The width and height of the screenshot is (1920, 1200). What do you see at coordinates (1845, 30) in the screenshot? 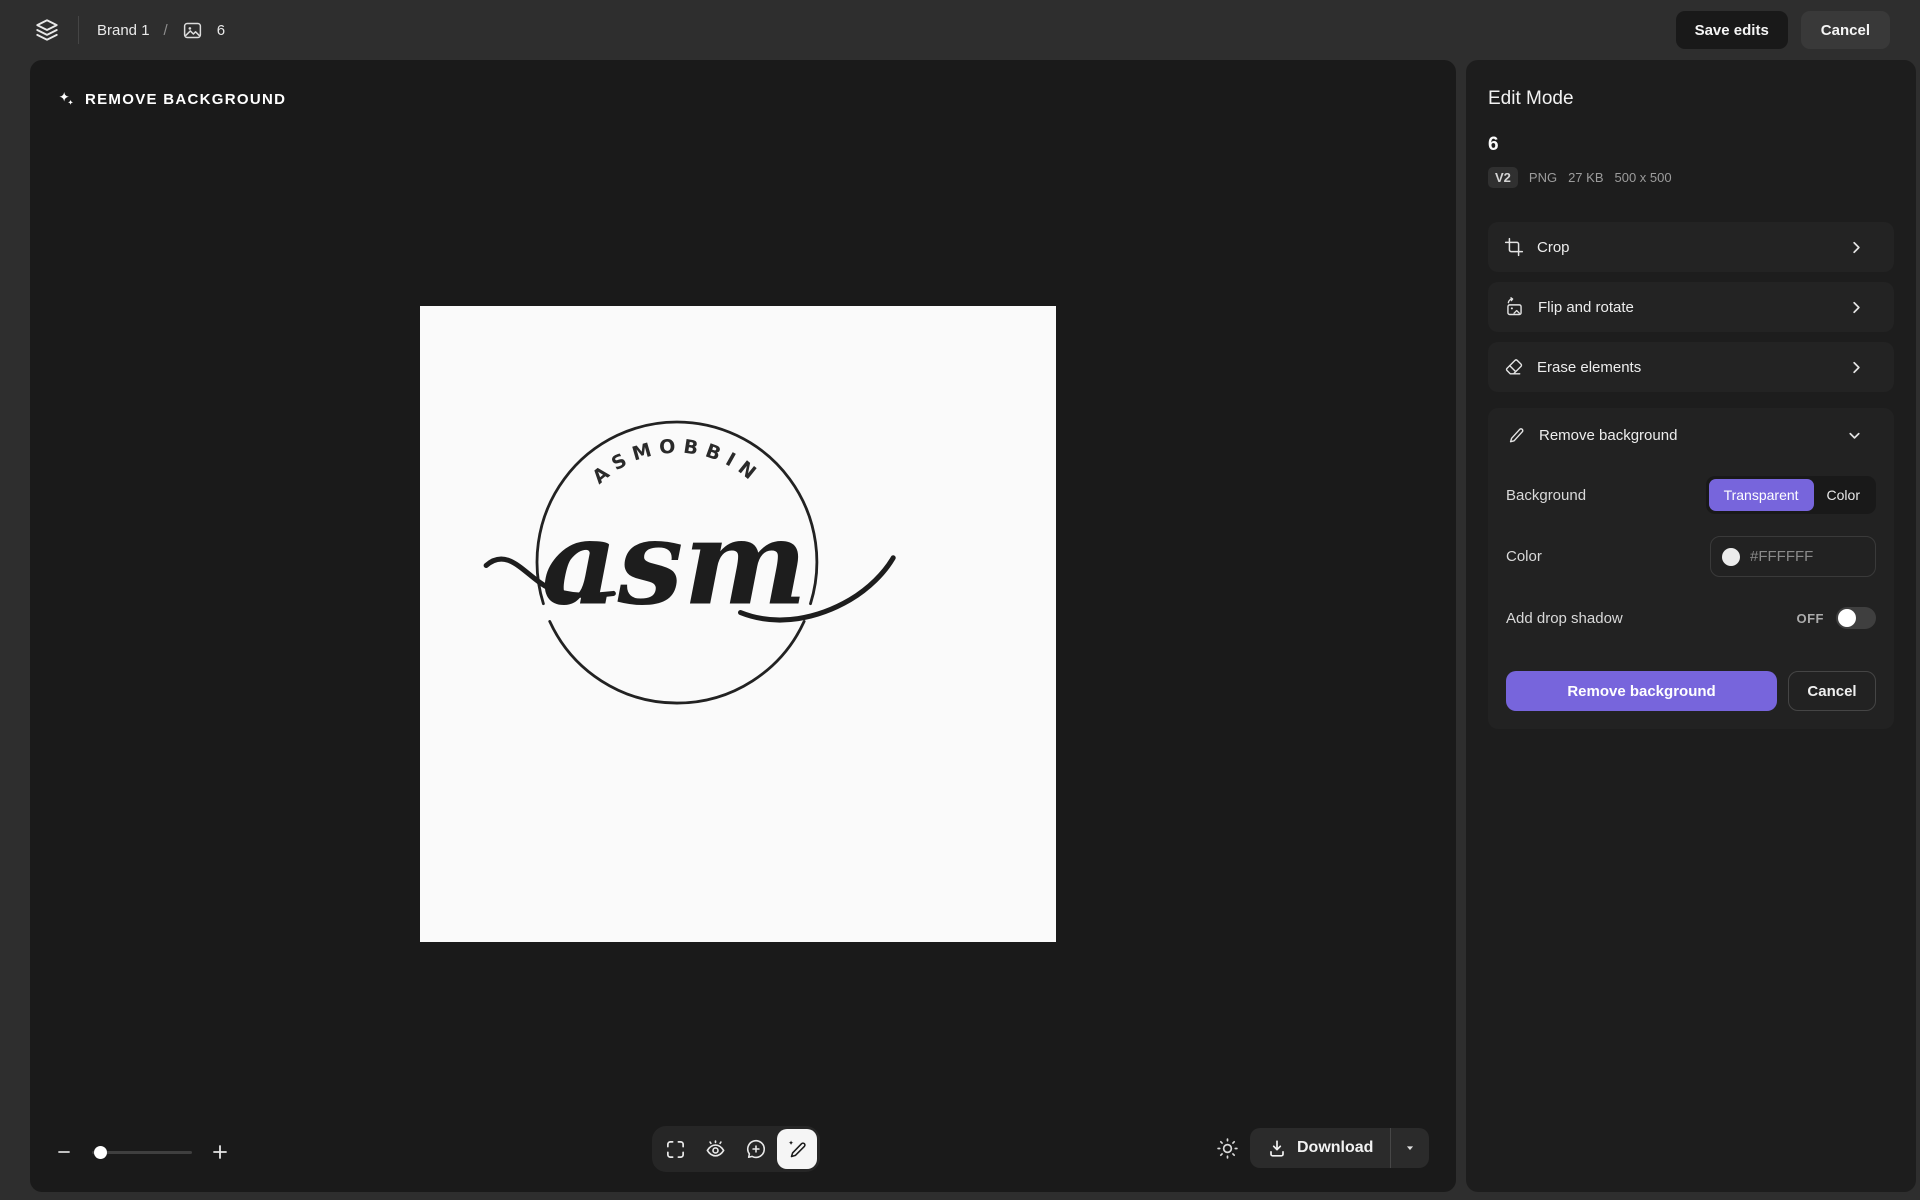
I see `cancel-button-top: Cancel` at bounding box center [1845, 30].